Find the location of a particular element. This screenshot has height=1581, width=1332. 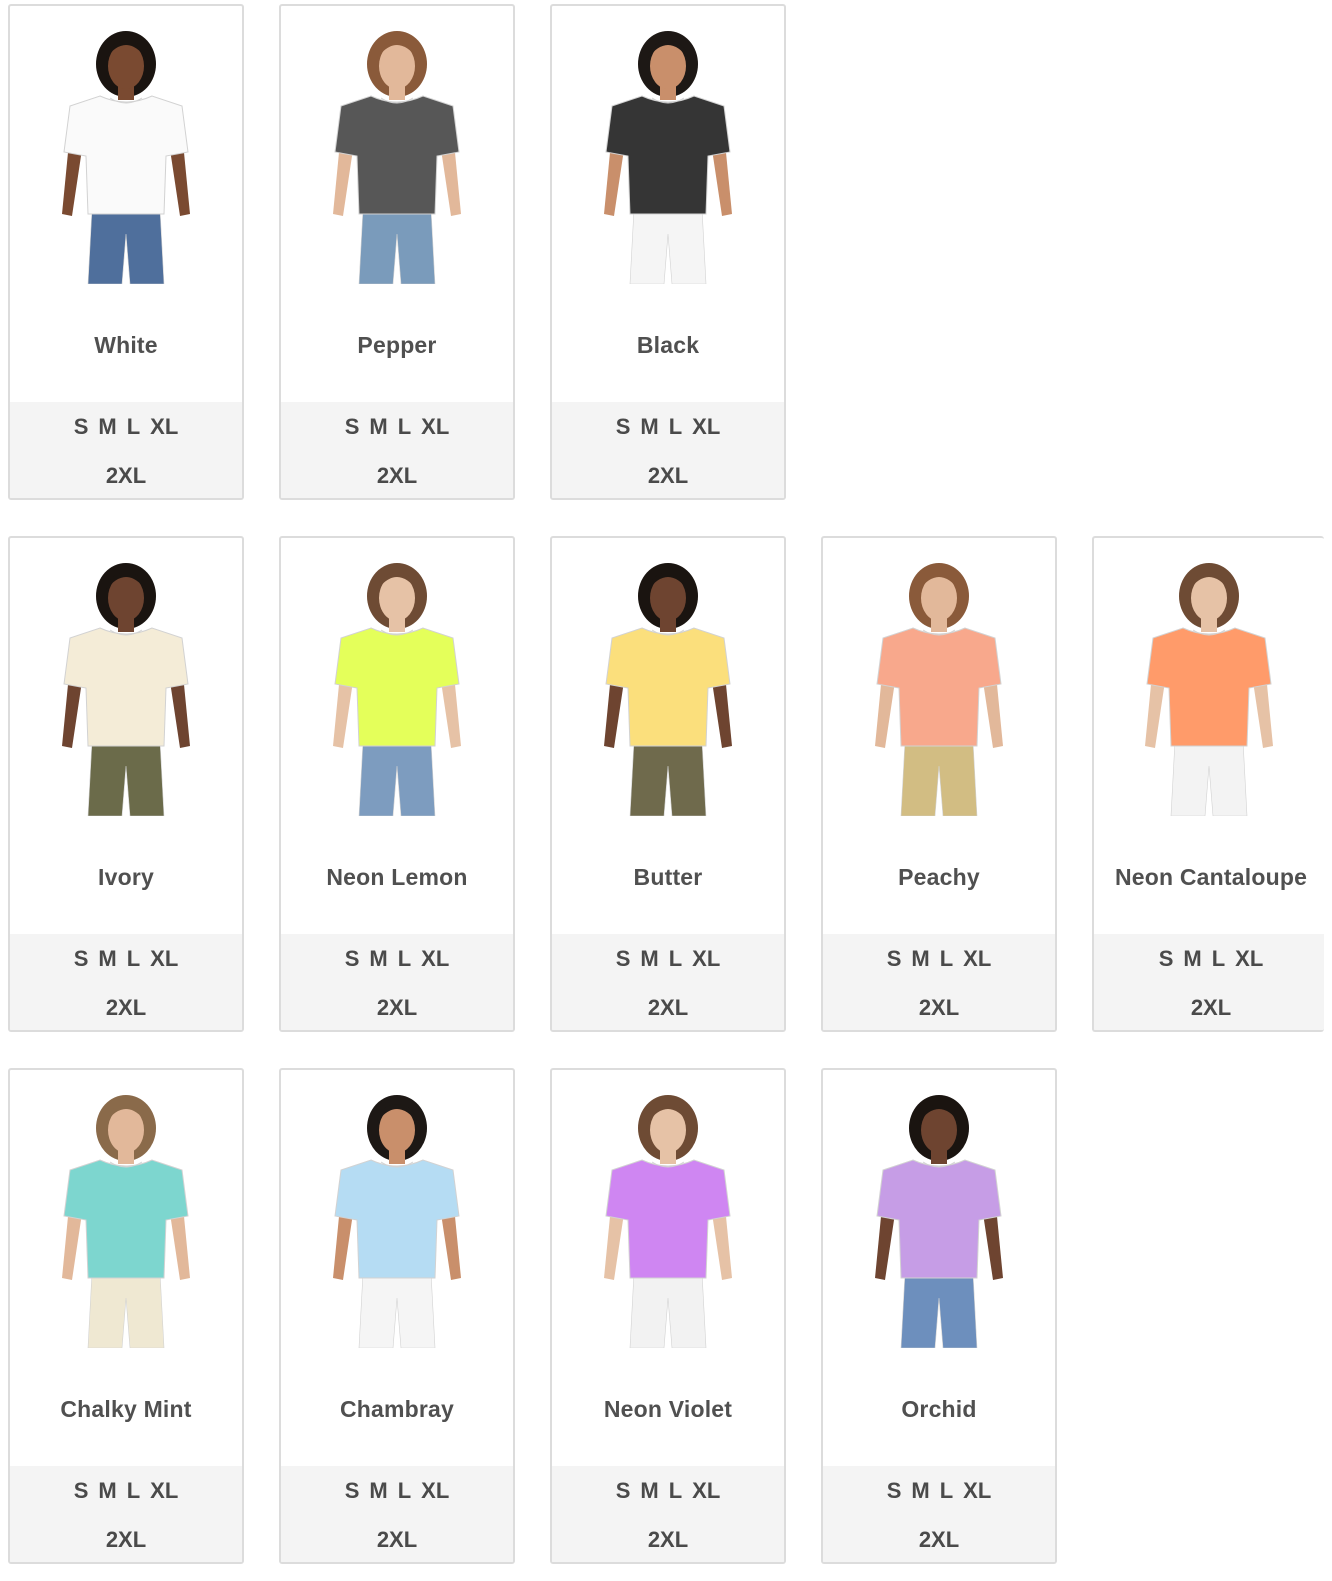

color-name: Orchid is located at coordinates (939, 1409).